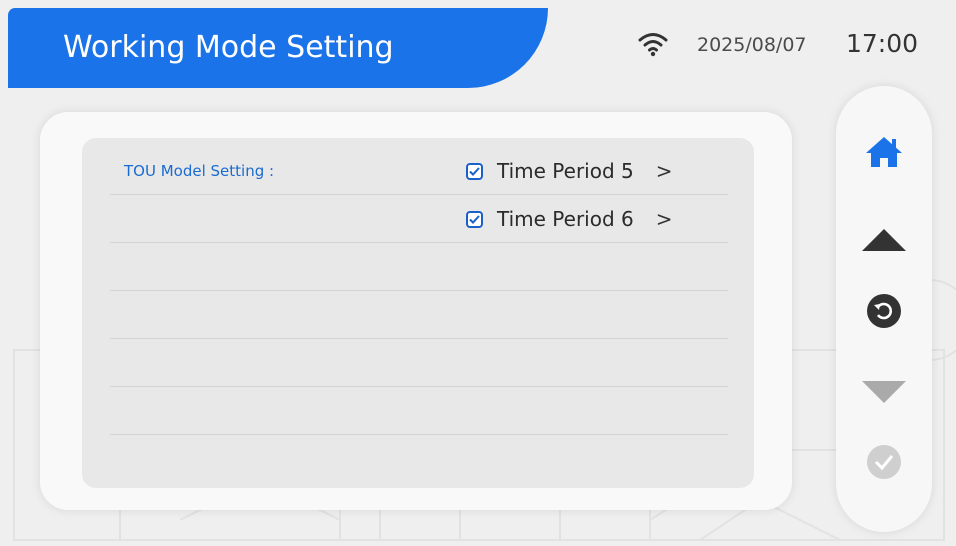  What do you see at coordinates (653, 45) in the screenshot?
I see `wifi-icon` at bounding box center [653, 45].